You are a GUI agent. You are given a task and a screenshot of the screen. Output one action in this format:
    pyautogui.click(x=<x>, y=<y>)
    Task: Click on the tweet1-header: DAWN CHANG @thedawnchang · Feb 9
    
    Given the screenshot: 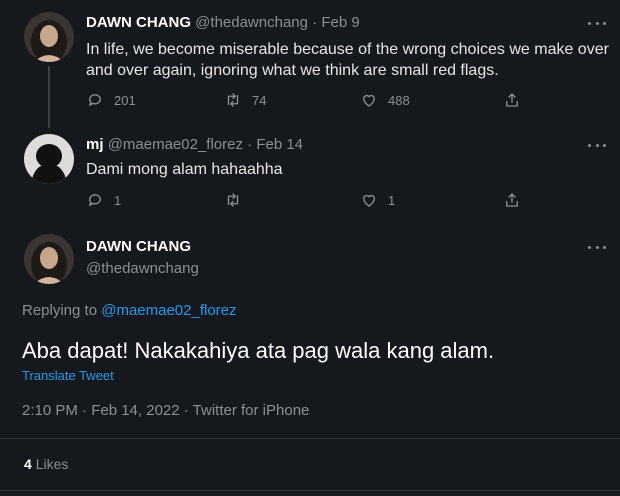 What is the action you would take?
    pyautogui.click(x=223, y=22)
    